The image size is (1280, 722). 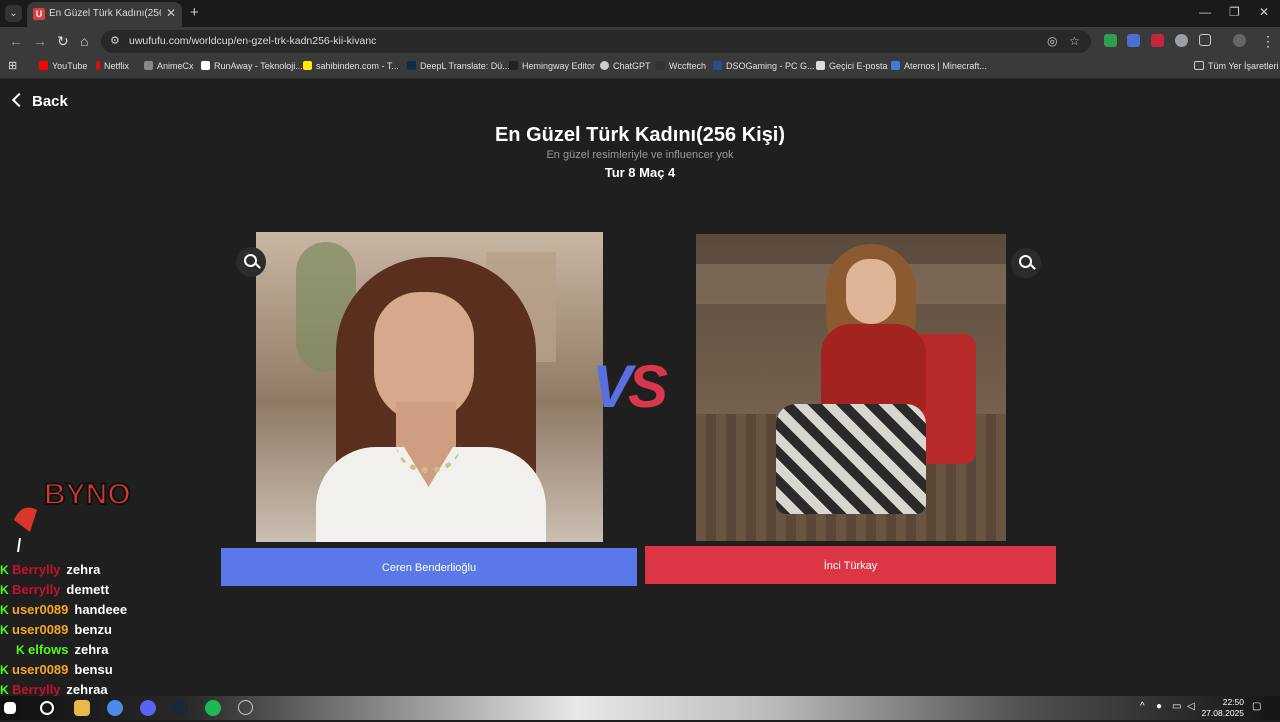 What do you see at coordinates (115, 40) in the screenshot?
I see `site-info-icon: ⚙` at bounding box center [115, 40].